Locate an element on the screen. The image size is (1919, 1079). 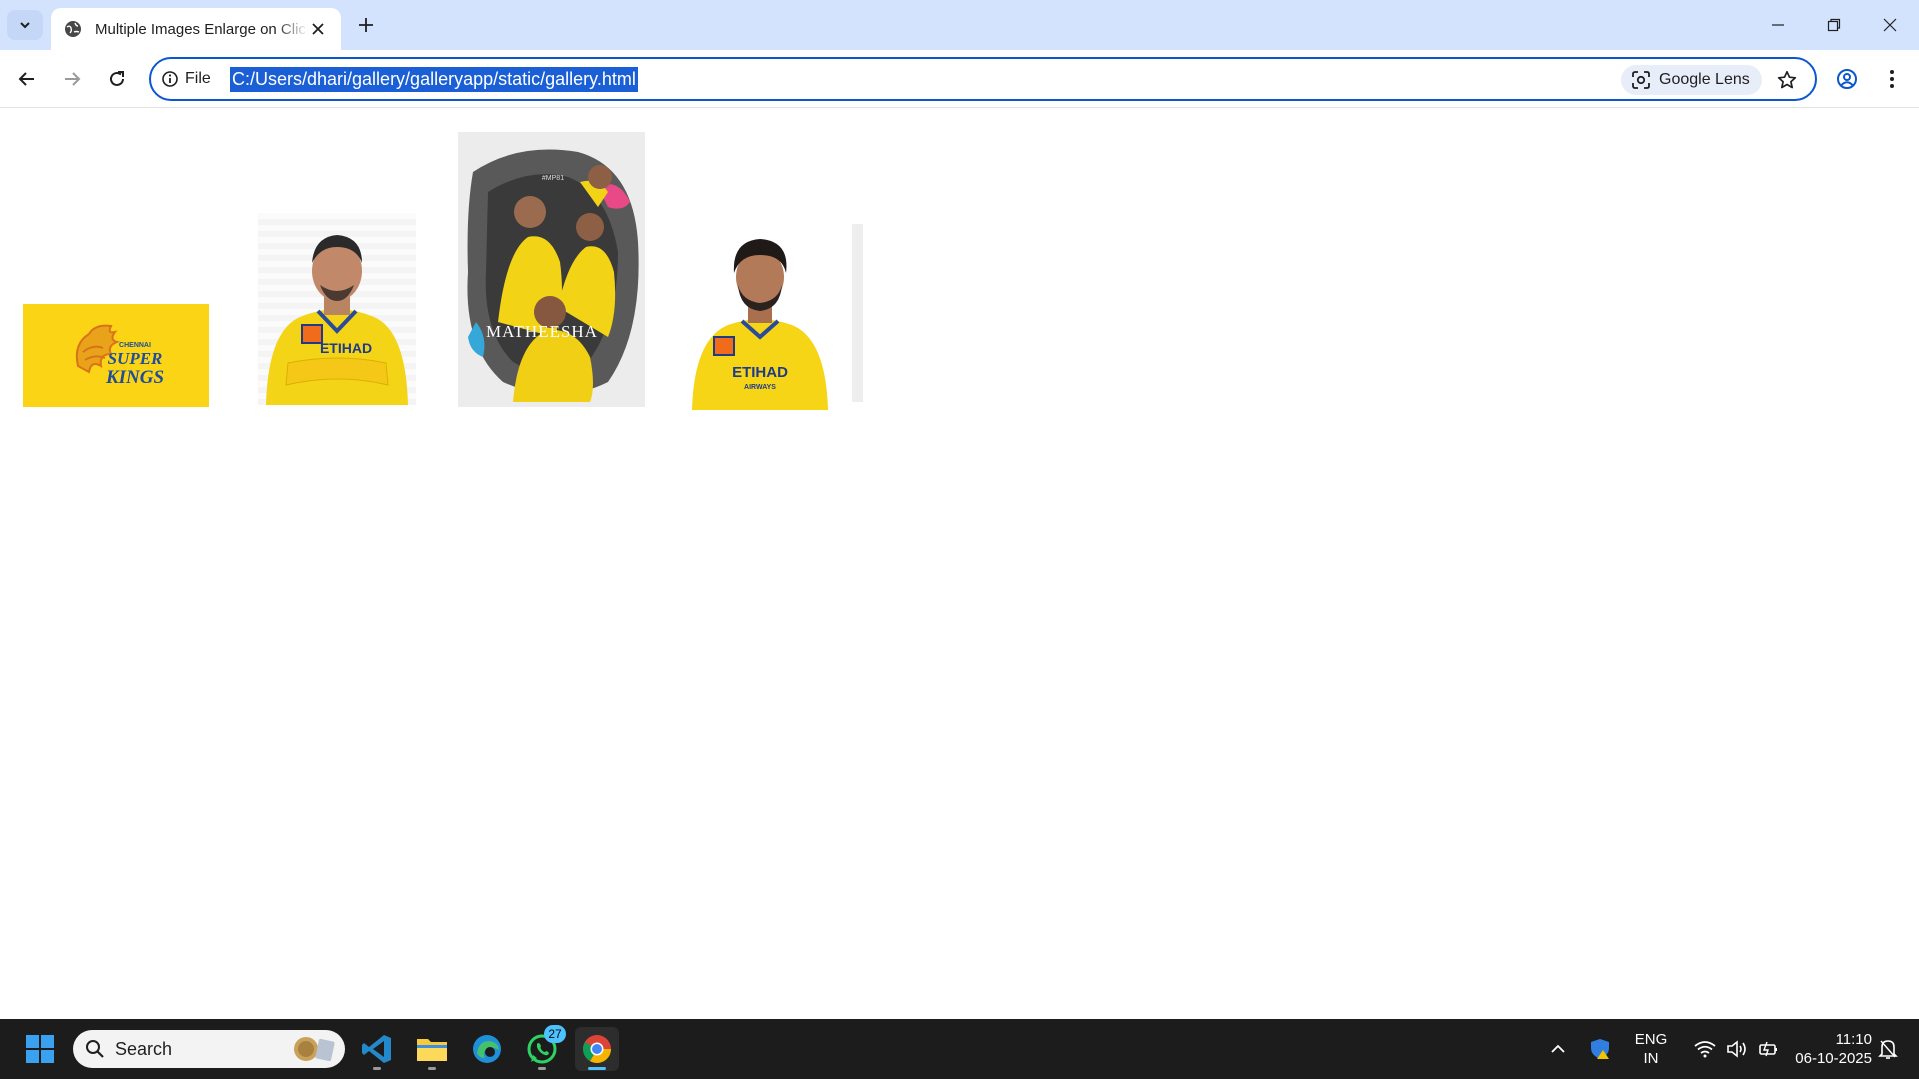
profile-icon is located at coordinates (1847, 79).